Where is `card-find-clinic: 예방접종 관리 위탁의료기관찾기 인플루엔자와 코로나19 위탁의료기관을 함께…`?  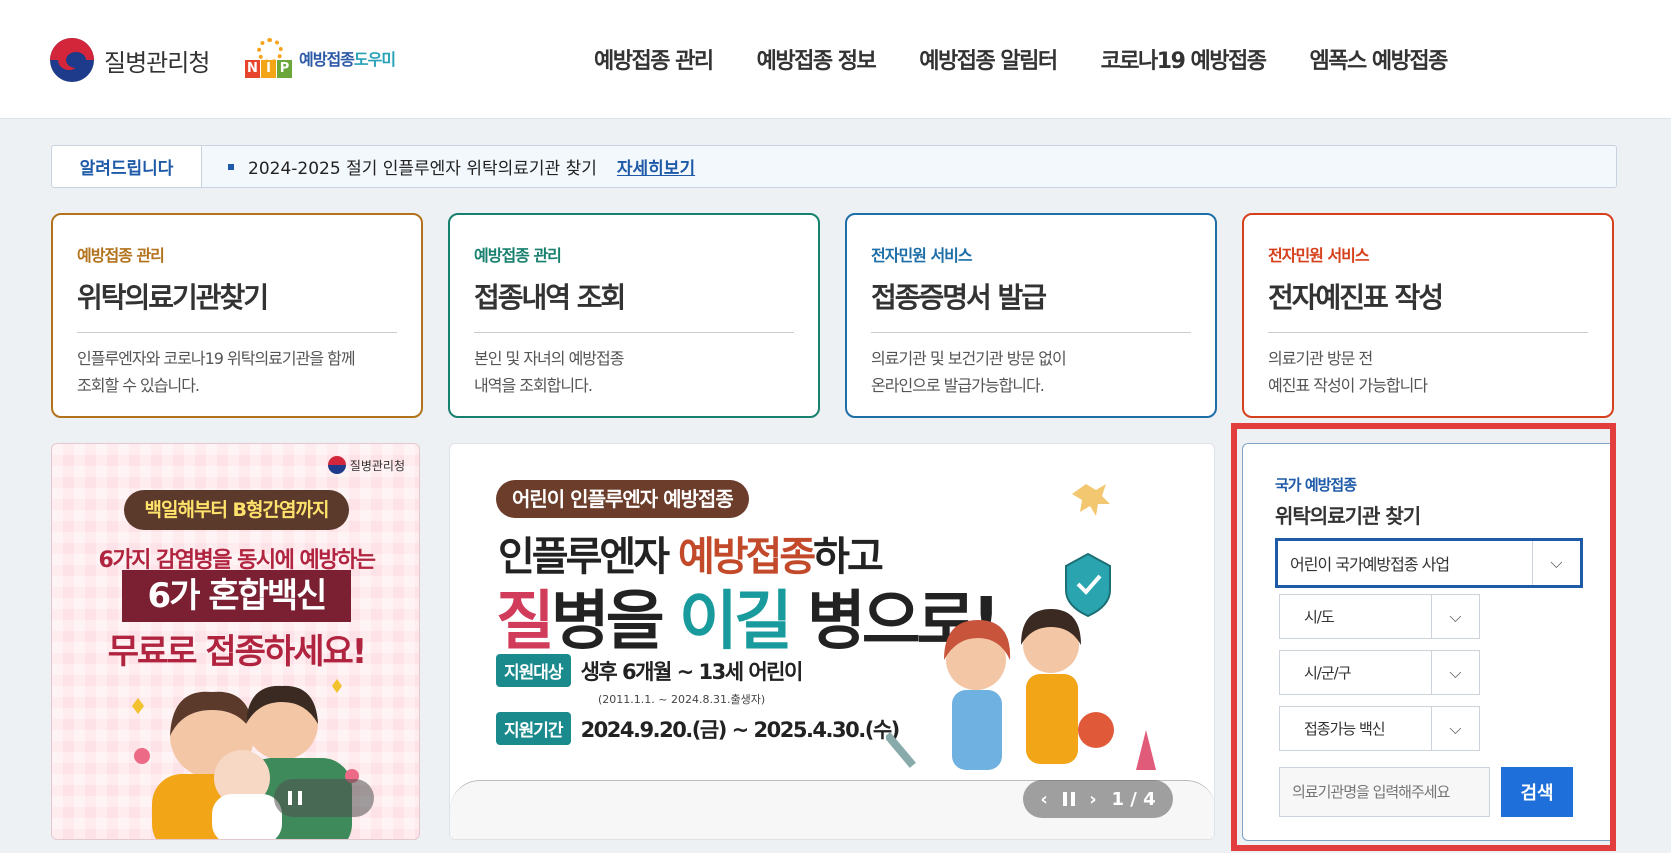 card-find-clinic: 예방접종 관리 위탁의료기관찾기 인플루엔자와 코로나19 위탁의료기관을 함께… is located at coordinates (237, 315).